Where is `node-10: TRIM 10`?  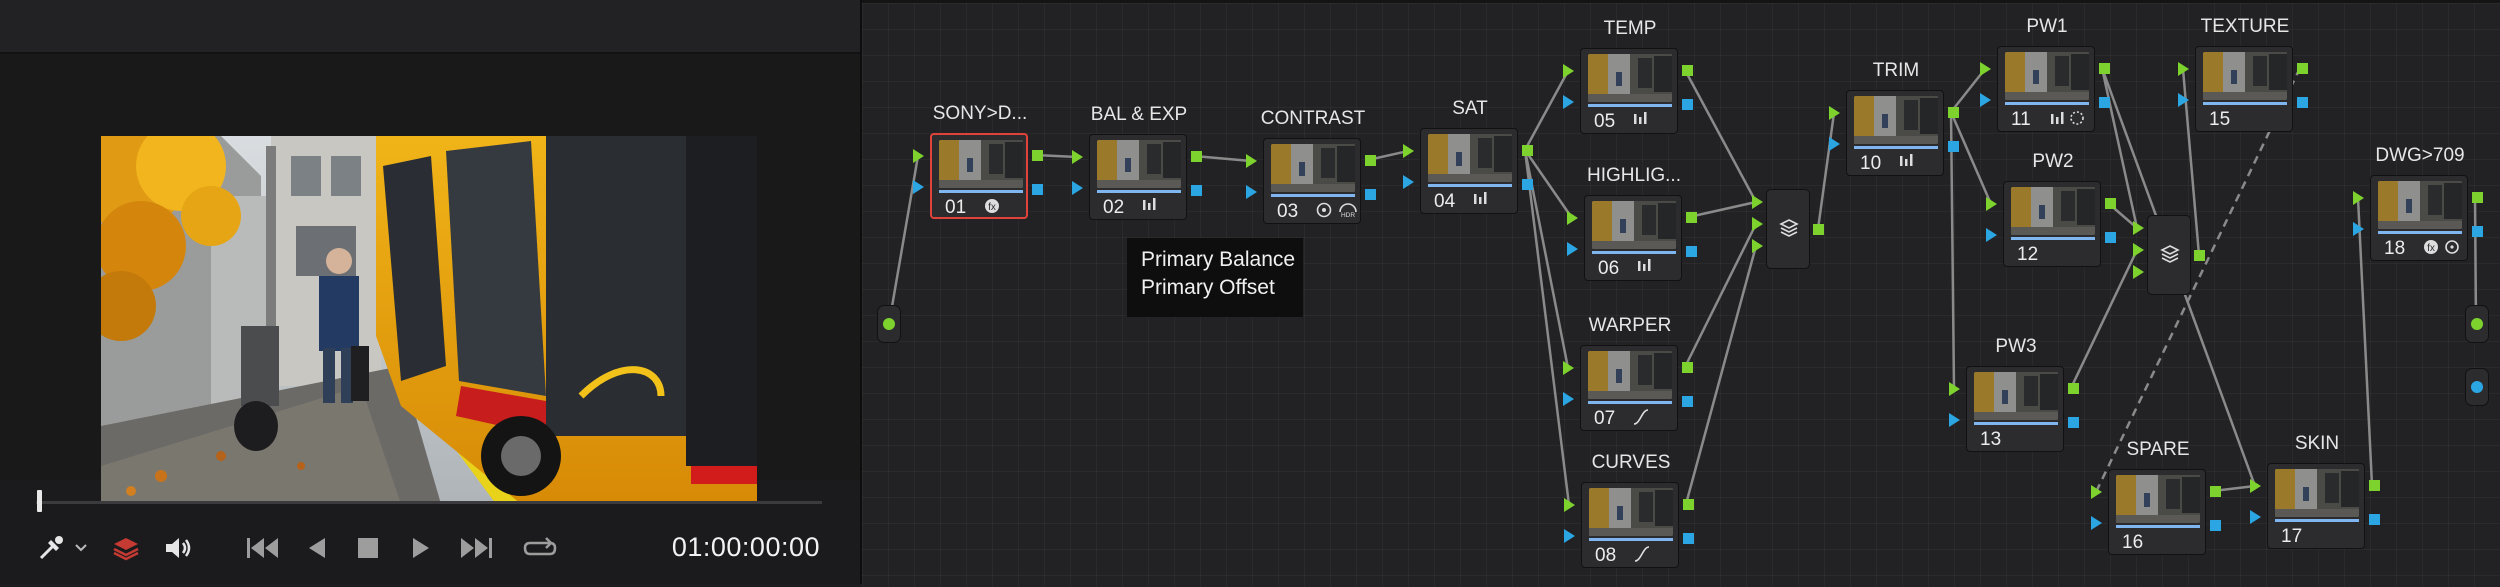
node-10: TRIM 10 is located at coordinates (1894, 118).